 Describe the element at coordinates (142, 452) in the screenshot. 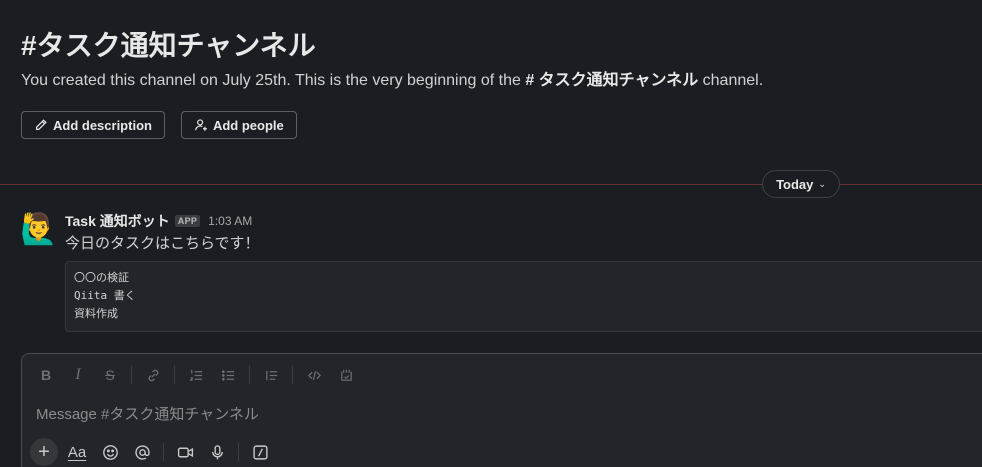

I see `mention-icon` at that location.